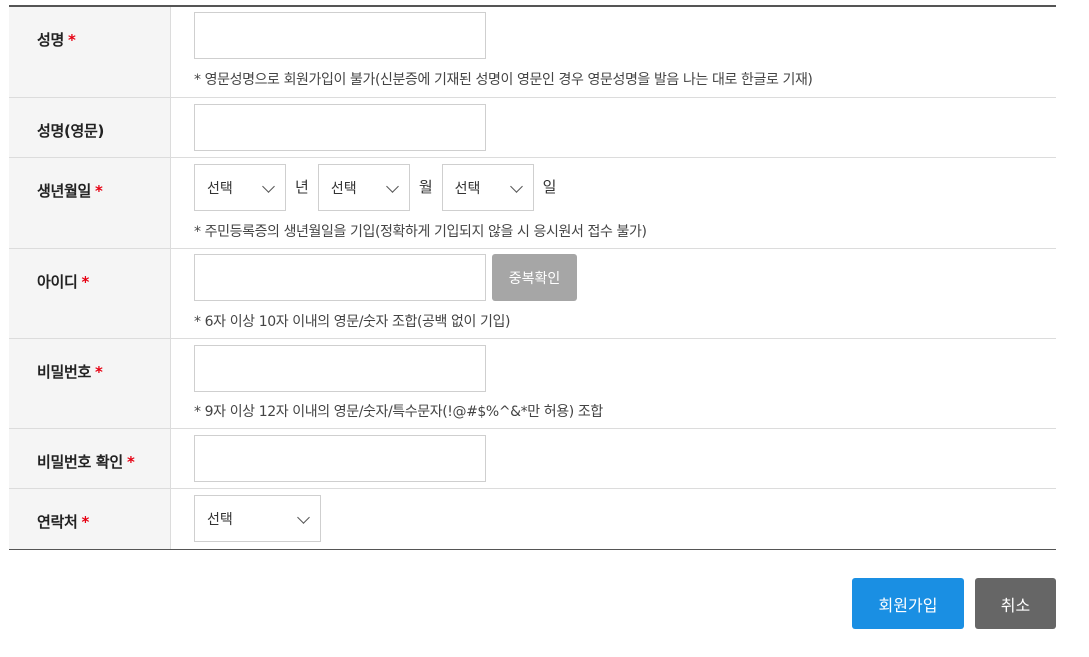 Image resolution: width=1089 pixels, height=657 pixels. I want to click on birth-day-unit: 일, so click(549, 187).